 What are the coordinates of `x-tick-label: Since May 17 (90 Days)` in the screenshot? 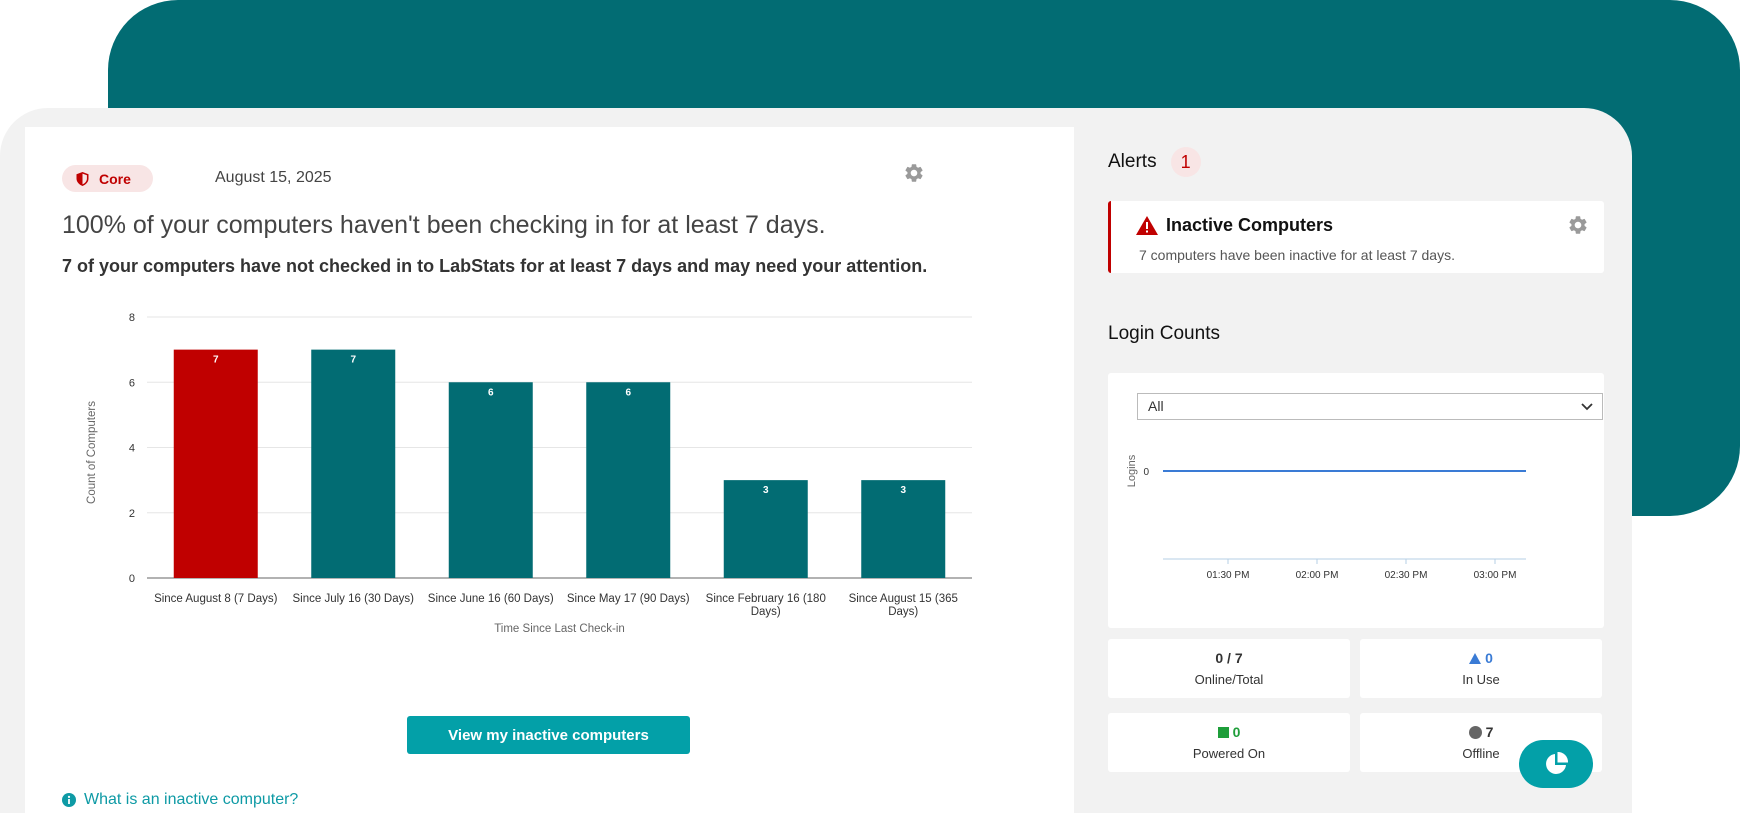 It's located at (628, 599).